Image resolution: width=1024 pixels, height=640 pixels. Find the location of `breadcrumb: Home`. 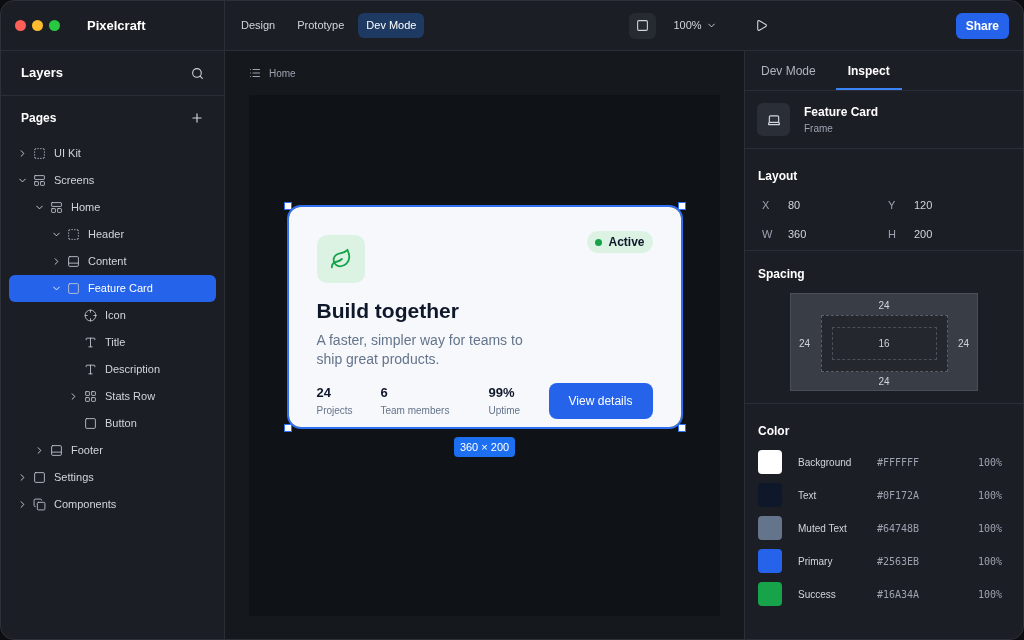

breadcrumb: Home is located at coordinates (282, 73).